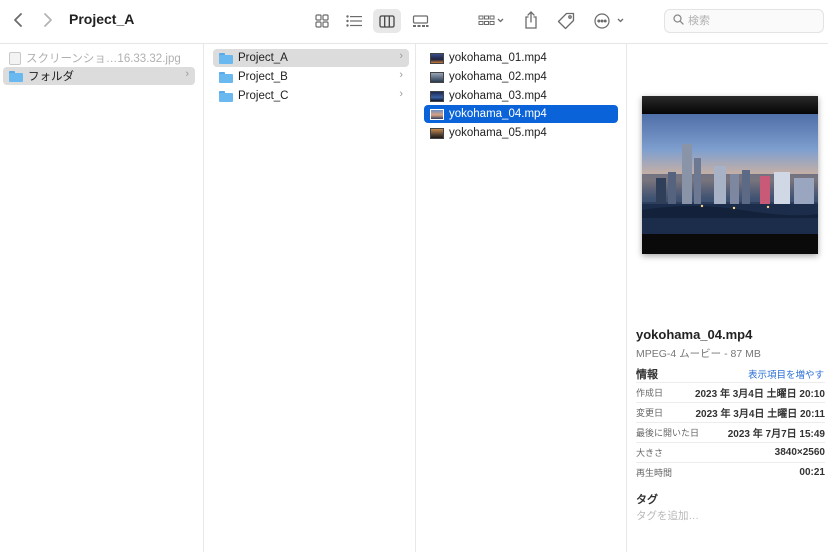 Image resolution: width=828 pixels, height=552 pixels. I want to click on video-preview, so click(730, 175).